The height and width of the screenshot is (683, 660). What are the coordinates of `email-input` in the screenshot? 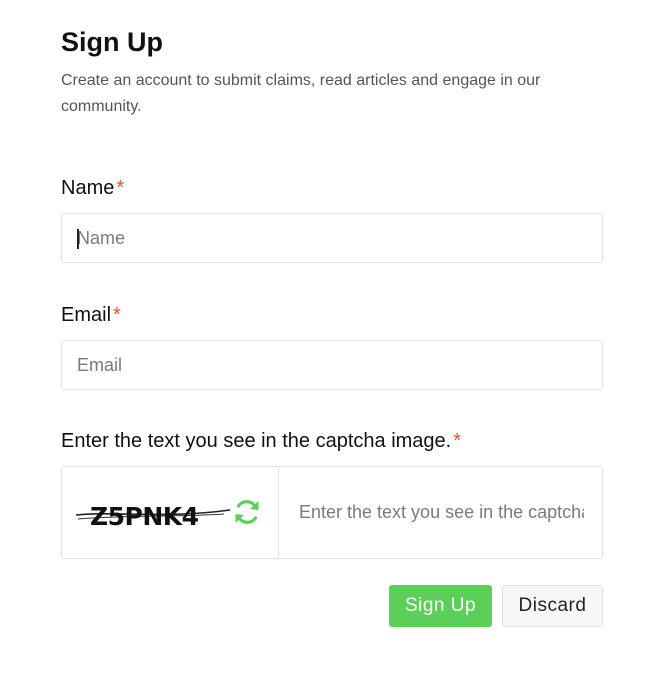 It's located at (332, 365).